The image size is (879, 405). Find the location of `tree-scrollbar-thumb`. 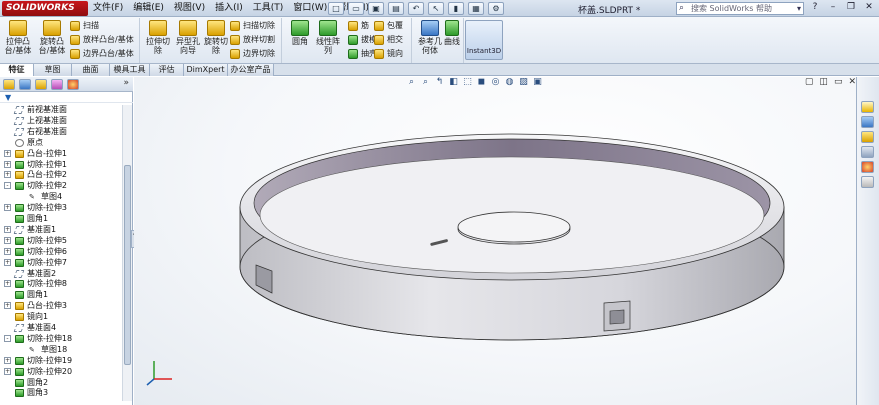

tree-scrollbar-thumb is located at coordinates (127, 265).